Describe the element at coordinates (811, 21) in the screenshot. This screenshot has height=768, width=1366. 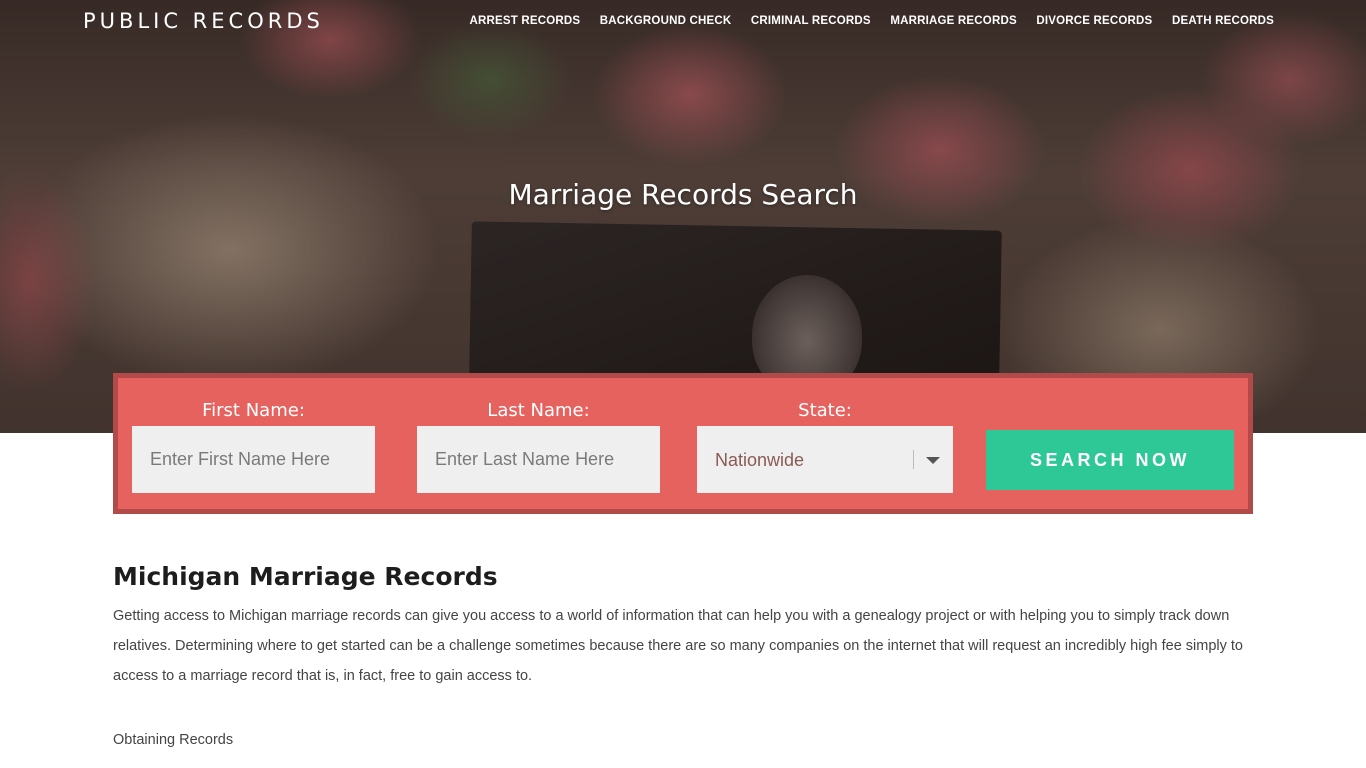
I see `nav-criminal-records: CRIMINAL RECORDS` at that location.